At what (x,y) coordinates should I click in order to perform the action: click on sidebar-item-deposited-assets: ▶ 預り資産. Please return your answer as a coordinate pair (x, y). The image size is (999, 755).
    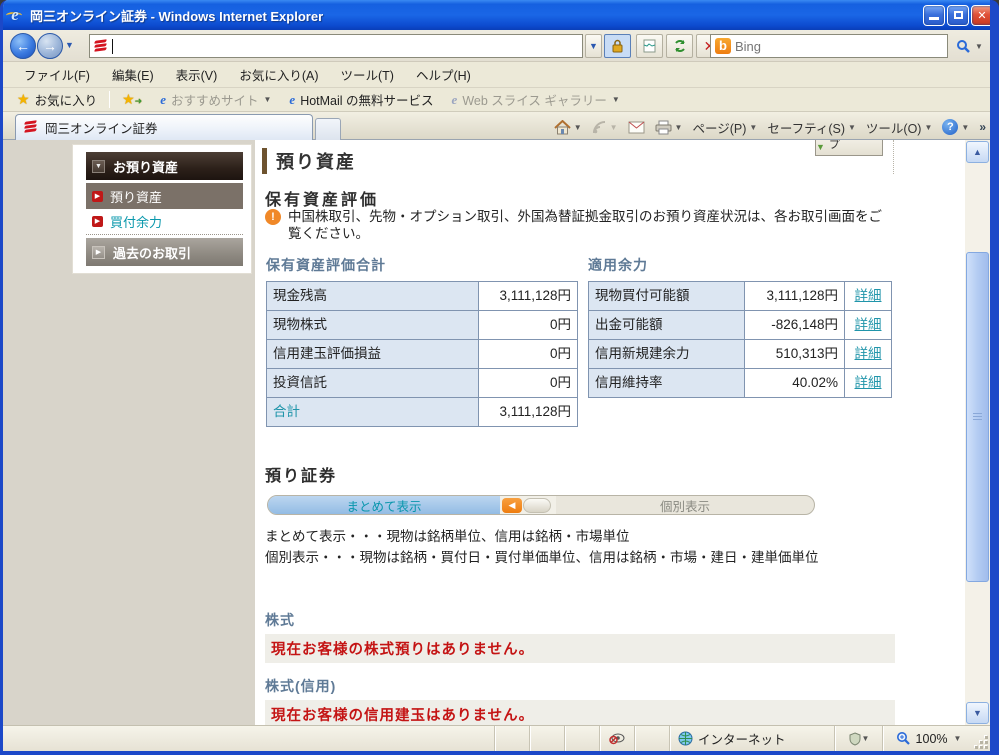
    Looking at the image, I should click on (164, 196).